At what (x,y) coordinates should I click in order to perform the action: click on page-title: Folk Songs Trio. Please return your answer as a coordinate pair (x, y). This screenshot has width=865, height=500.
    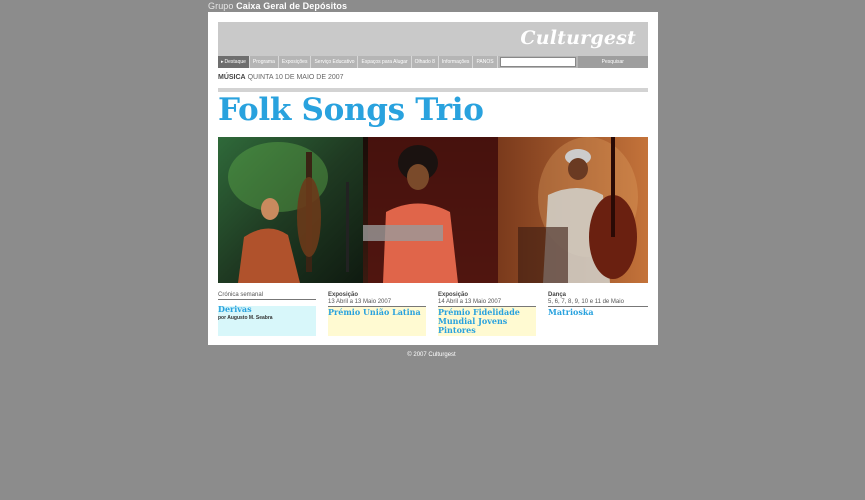
    Looking at the image, I should click on (351, 110).